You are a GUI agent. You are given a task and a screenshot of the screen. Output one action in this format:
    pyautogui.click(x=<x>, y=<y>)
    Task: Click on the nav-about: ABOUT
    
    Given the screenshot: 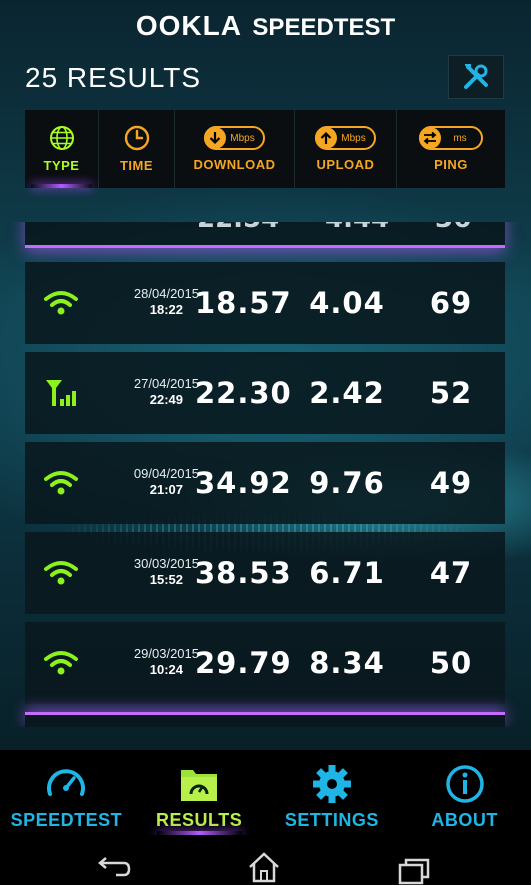 What is the action you would take?
    pyautogui.click(x=464, y=792)
    